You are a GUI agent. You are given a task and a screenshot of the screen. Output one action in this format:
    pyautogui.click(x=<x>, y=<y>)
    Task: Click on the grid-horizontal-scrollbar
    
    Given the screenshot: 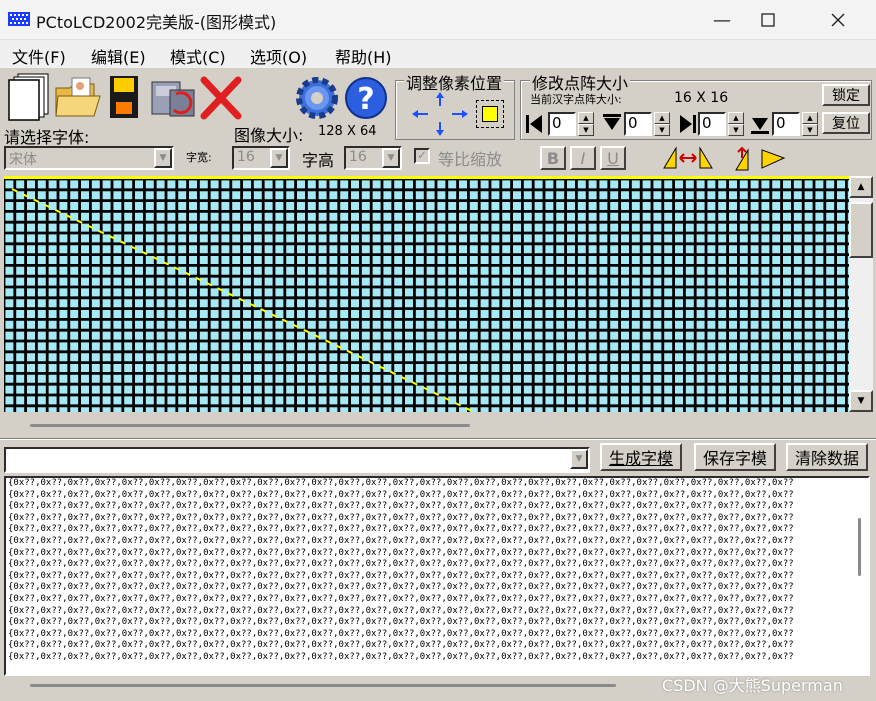 What is the action you would take?
    pyautogui.click(x=438, y=425)
    